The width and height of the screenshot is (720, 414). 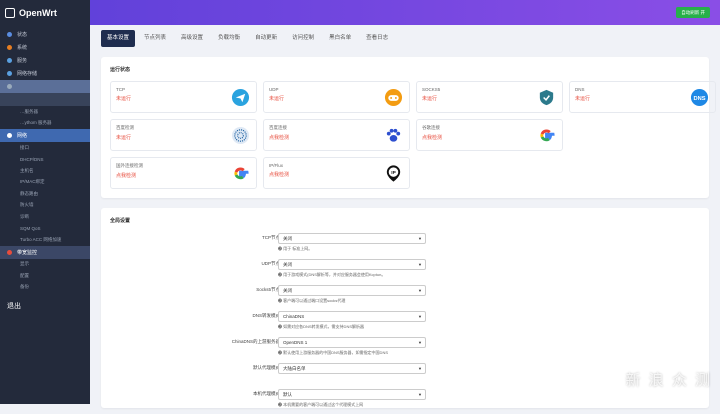 I want to click on openwrt-icon, so click(x=10, y=12).